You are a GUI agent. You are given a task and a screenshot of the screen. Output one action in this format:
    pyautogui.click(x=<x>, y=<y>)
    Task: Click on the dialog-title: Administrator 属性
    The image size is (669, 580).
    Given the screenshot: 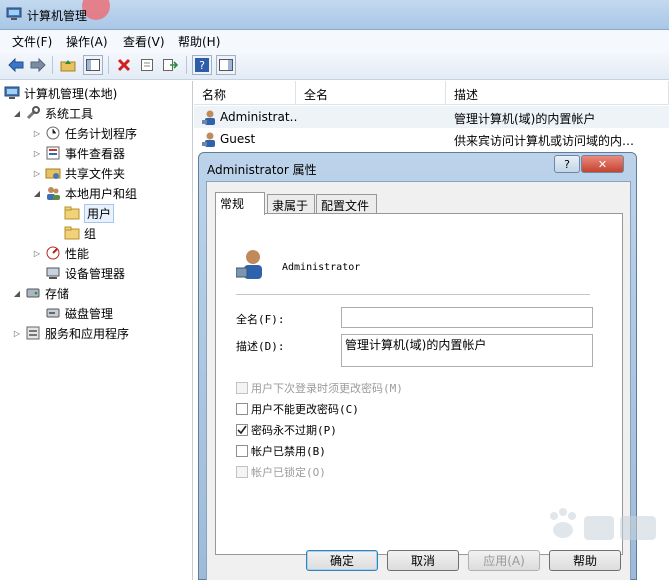 What is the action you would take?
    pyautogui.click(x=262, y=170)
    